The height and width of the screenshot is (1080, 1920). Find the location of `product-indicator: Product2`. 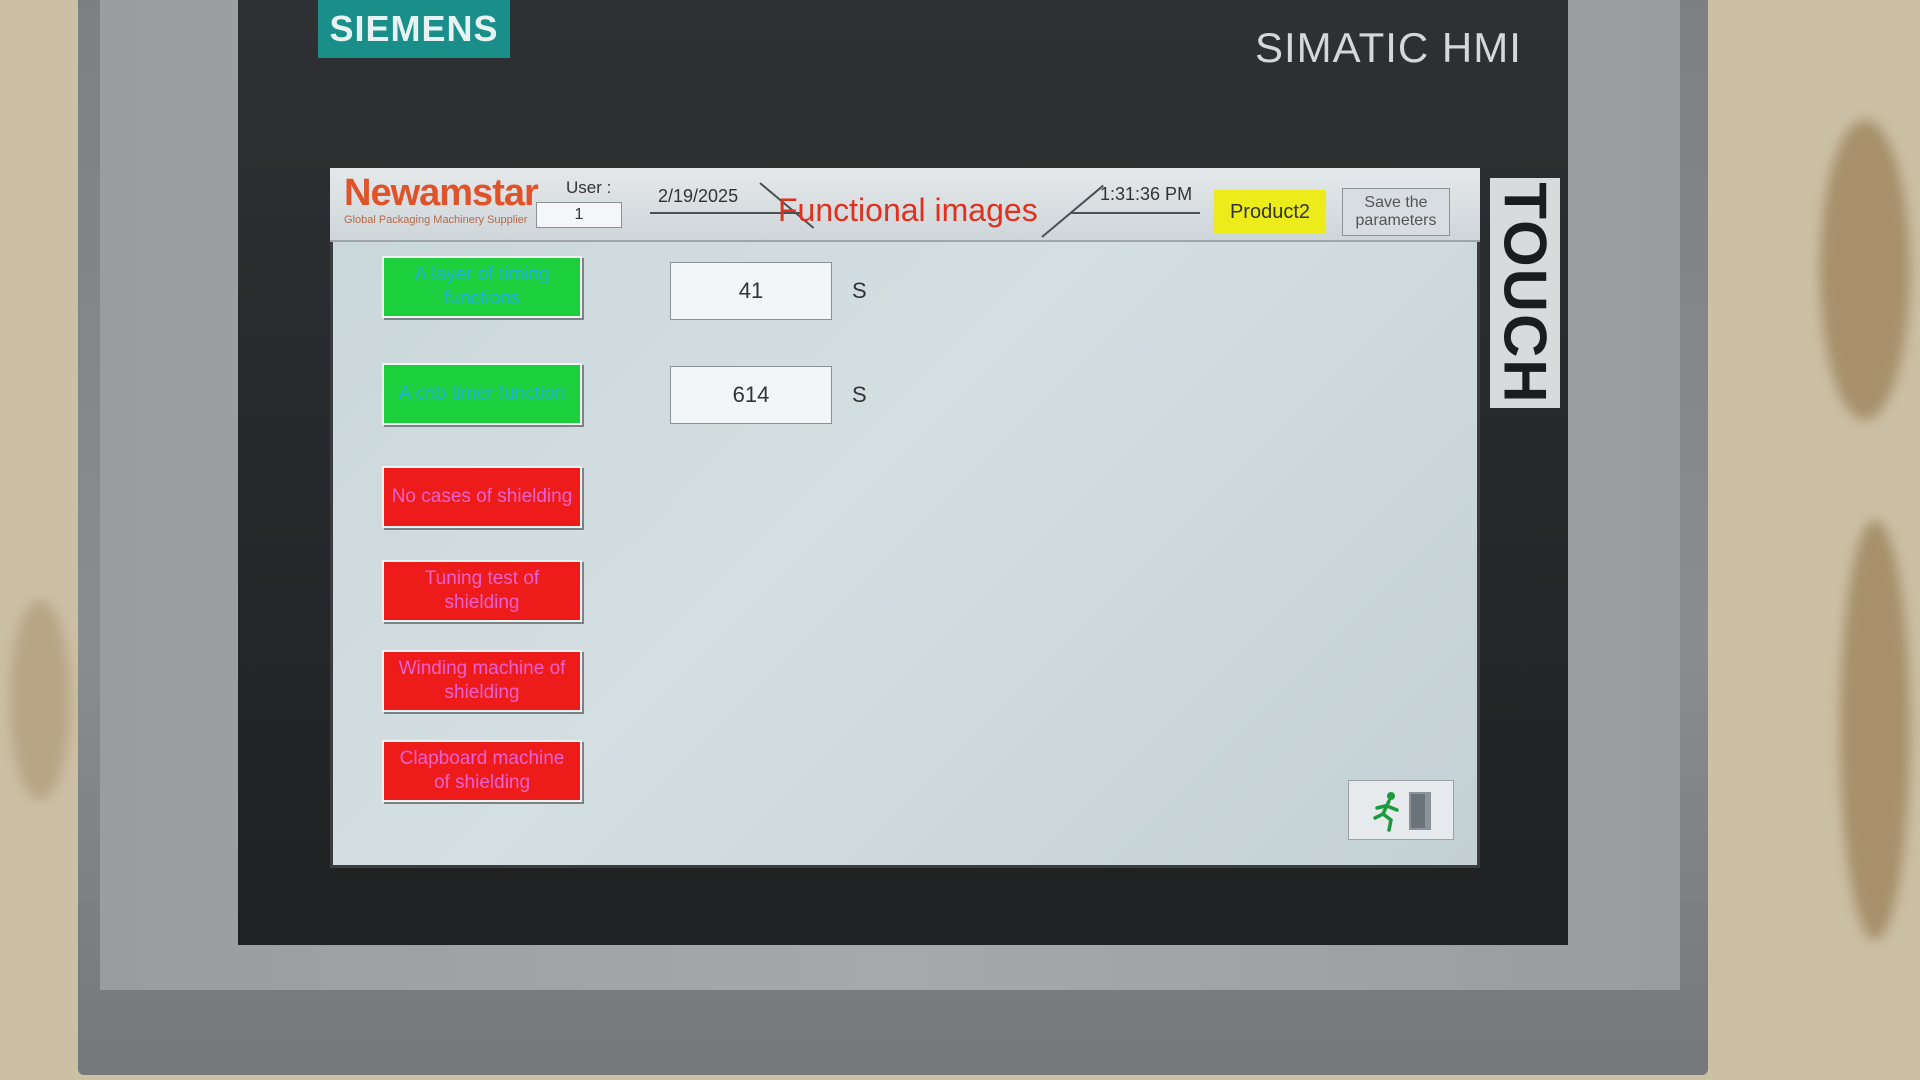

product-indicator: Product2 is located at coordinates (1270, 212).